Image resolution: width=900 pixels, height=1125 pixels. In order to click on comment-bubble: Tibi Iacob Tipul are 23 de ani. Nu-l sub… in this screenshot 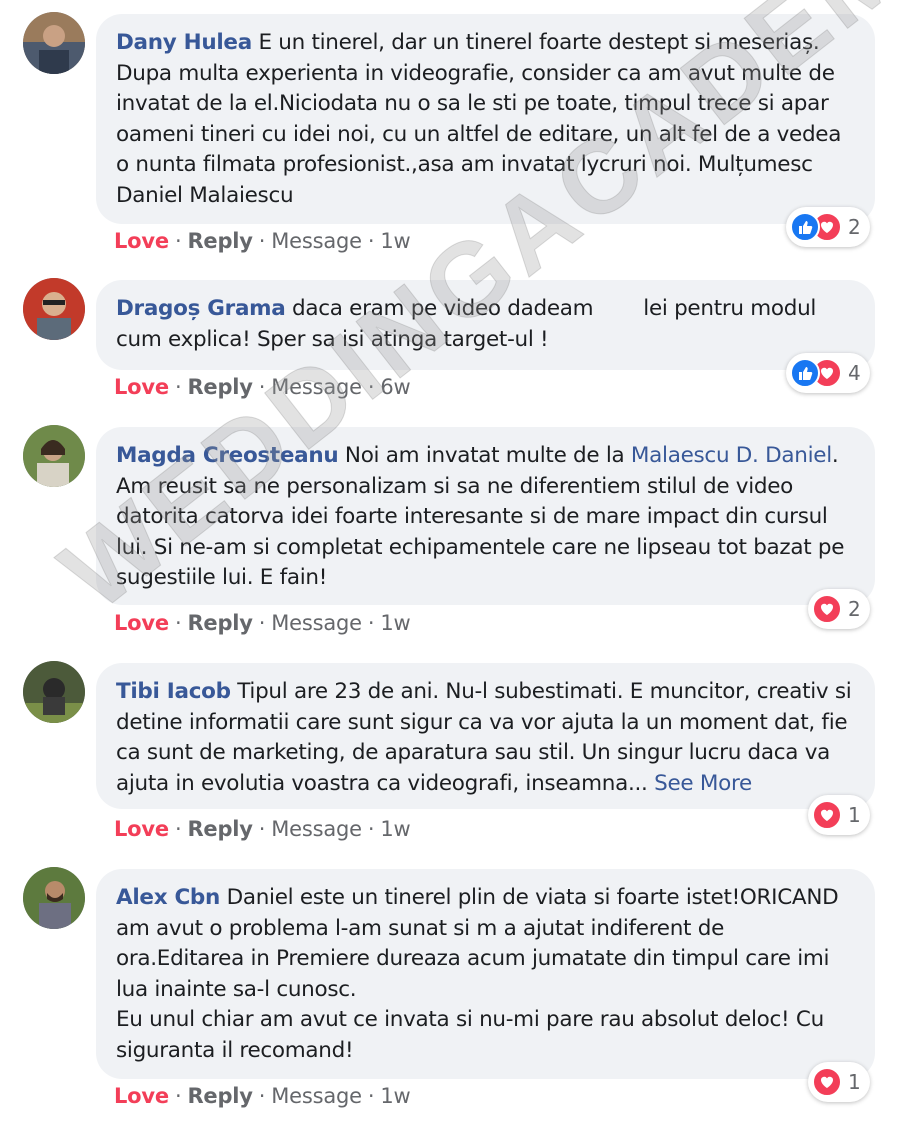, I will do `click(485, 736)`.